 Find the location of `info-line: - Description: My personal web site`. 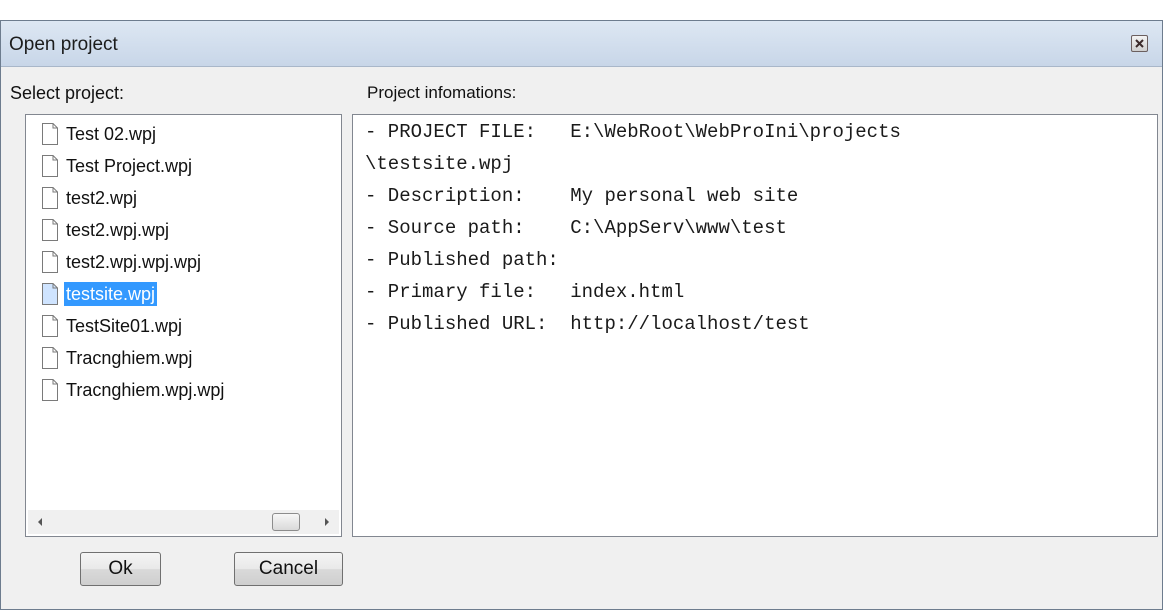

info-line: - Description: My personal web site is located at coordinates (582, 196).